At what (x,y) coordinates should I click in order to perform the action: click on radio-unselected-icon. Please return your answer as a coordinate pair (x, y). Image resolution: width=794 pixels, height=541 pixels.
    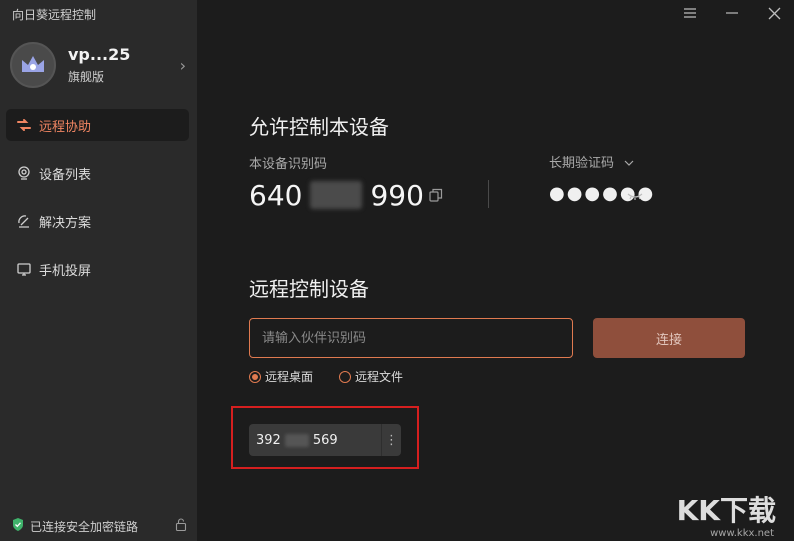
    Looking at the image, I should click on (345, 376).